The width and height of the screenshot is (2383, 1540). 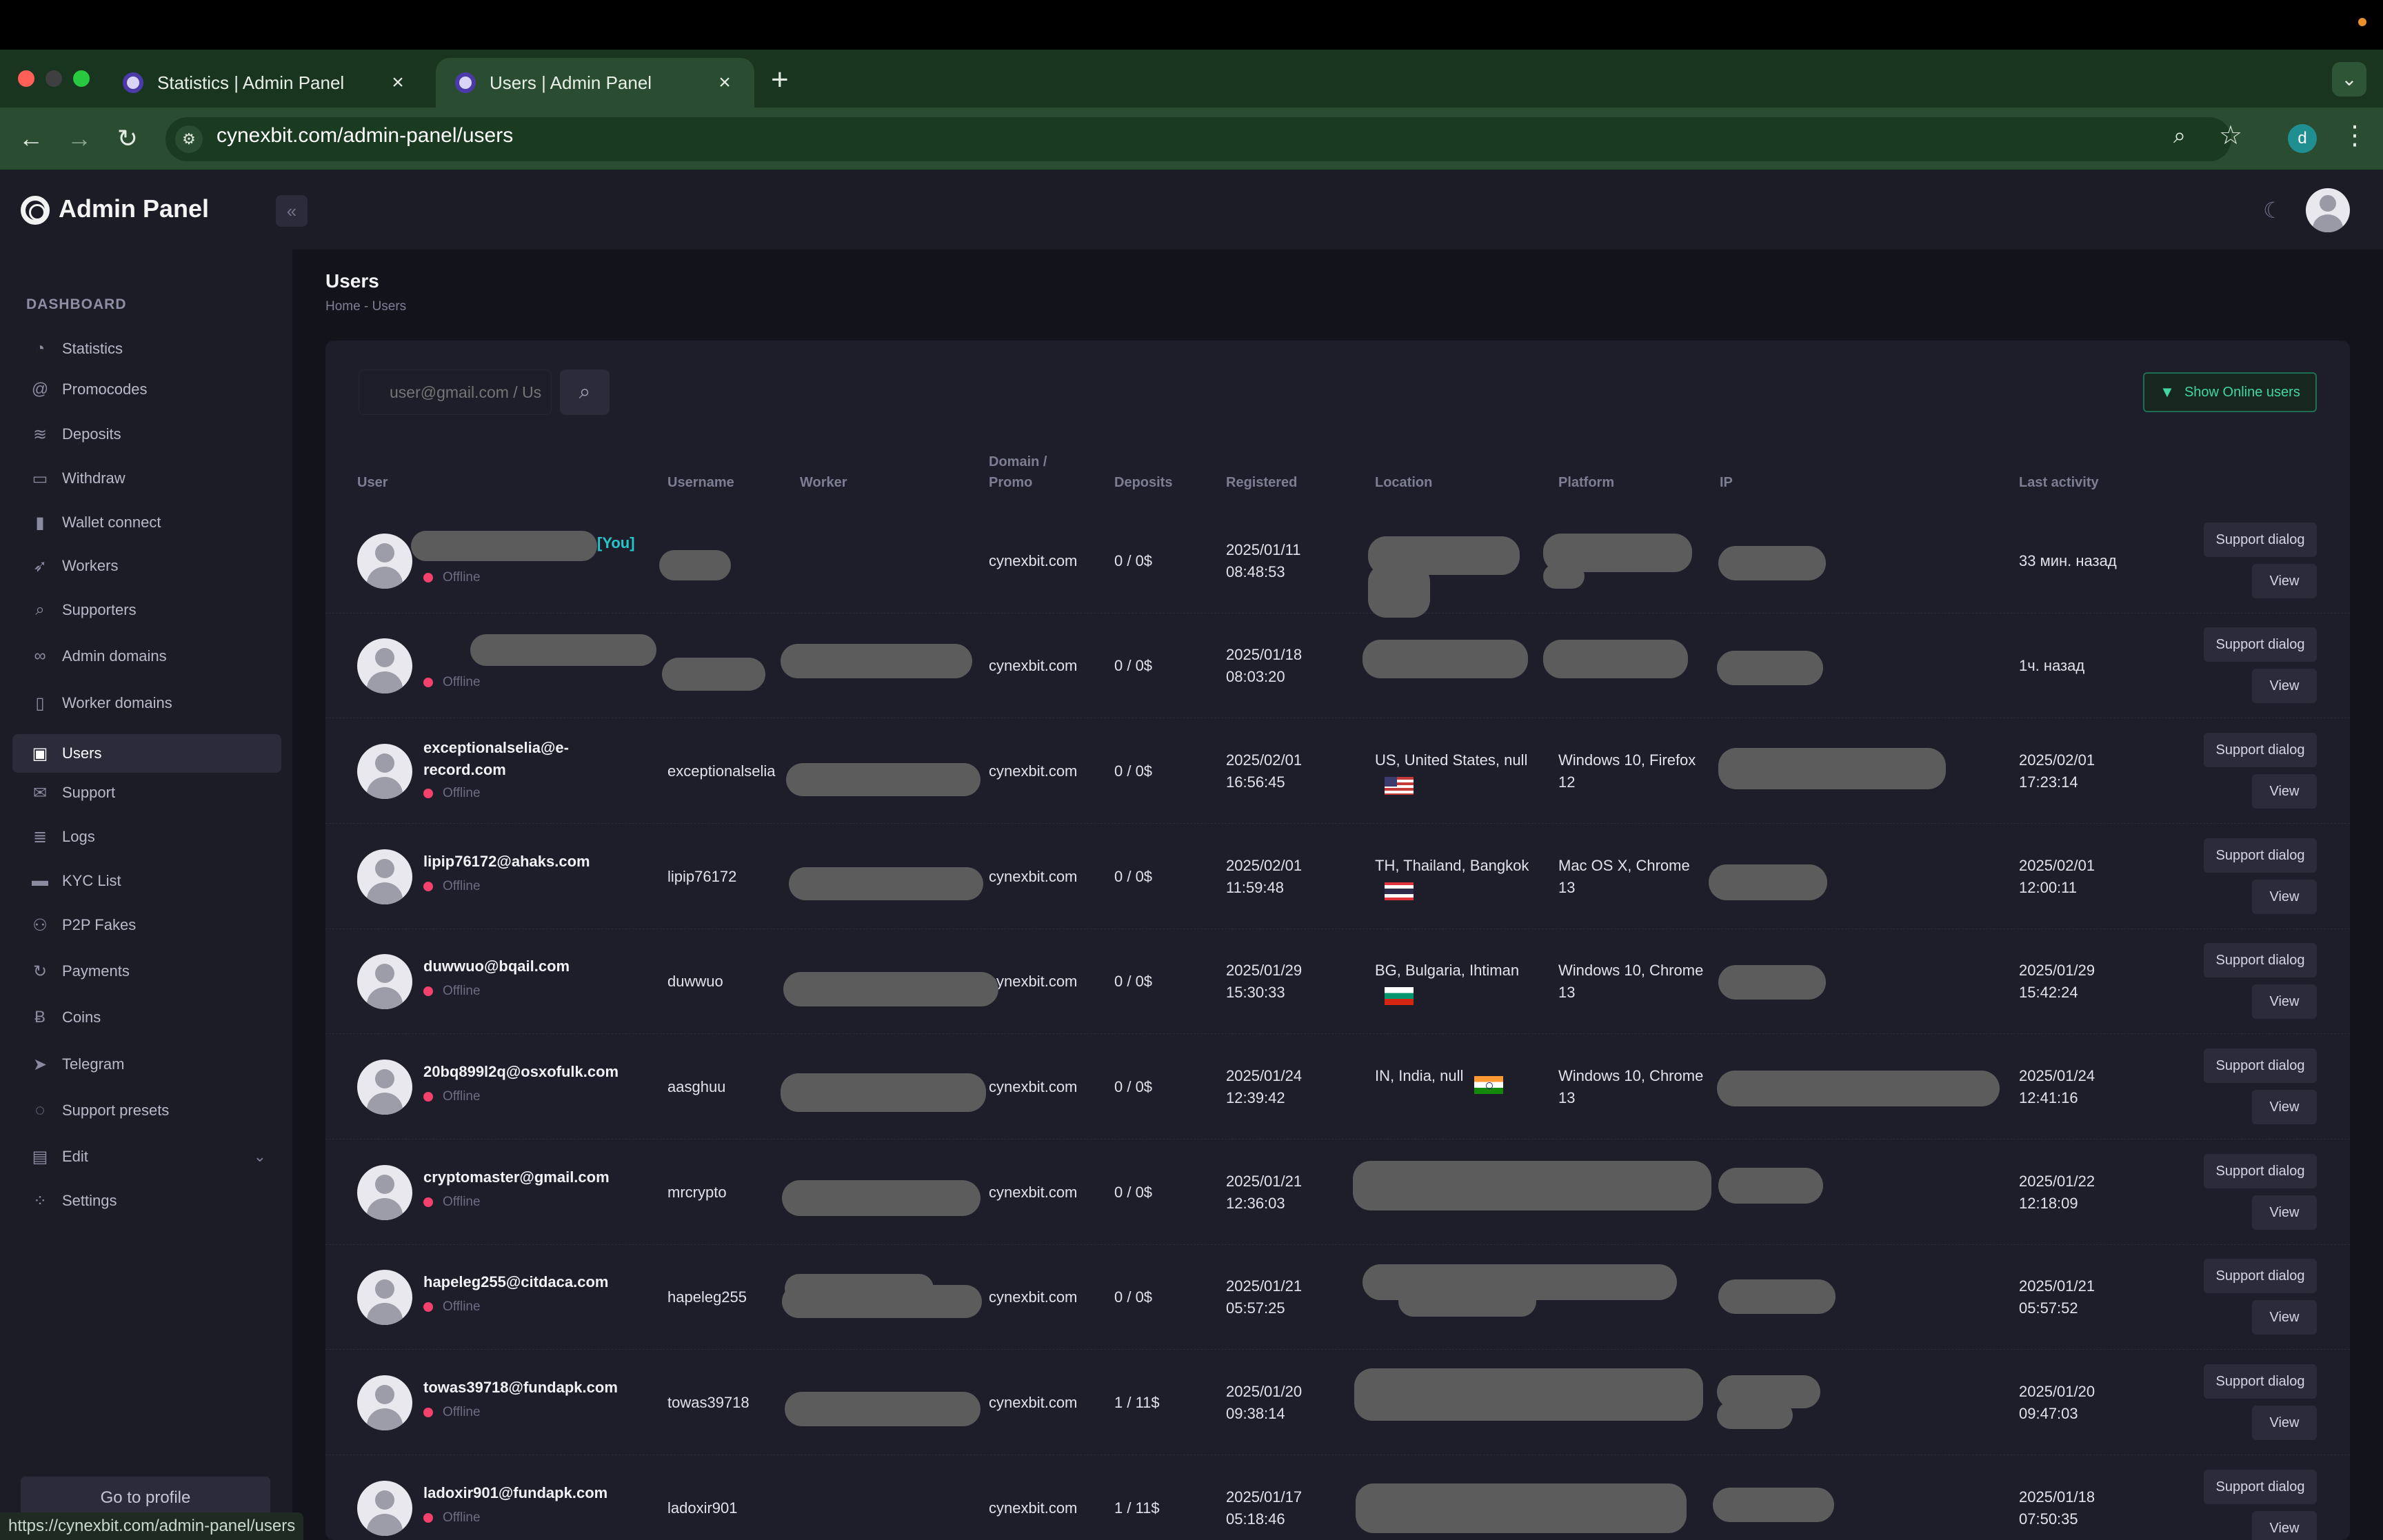 I want to click on new-tab-plus-icon: +, so click(x=780, y=80).